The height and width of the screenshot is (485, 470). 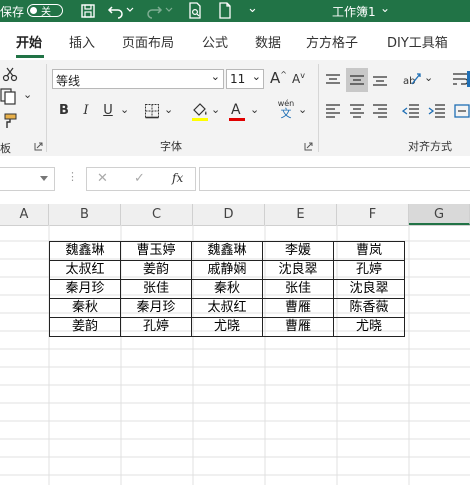 I want to click on enter-icon: ✓, so click(x=139, y=178).